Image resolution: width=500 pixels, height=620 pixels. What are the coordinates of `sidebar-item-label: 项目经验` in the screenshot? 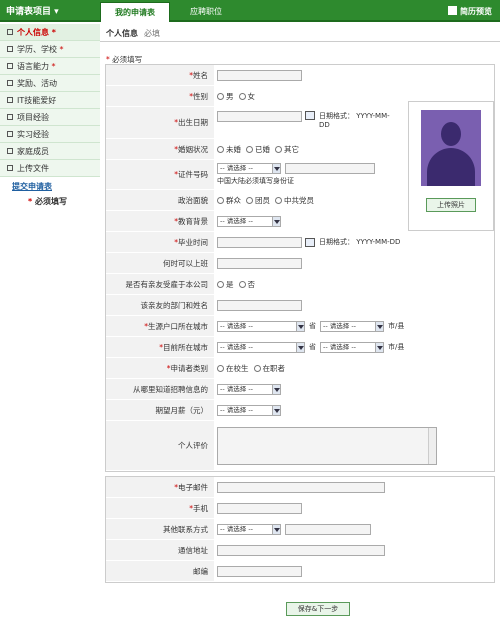 It's located at (33, 117).